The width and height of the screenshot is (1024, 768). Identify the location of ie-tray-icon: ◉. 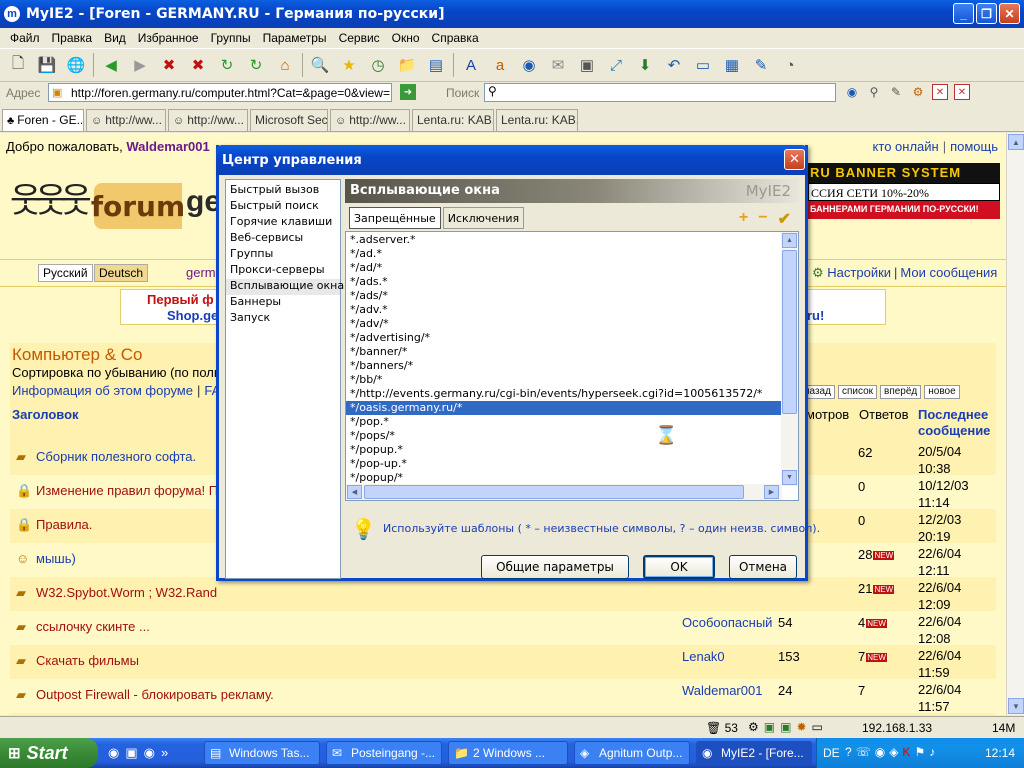
(880, 752).